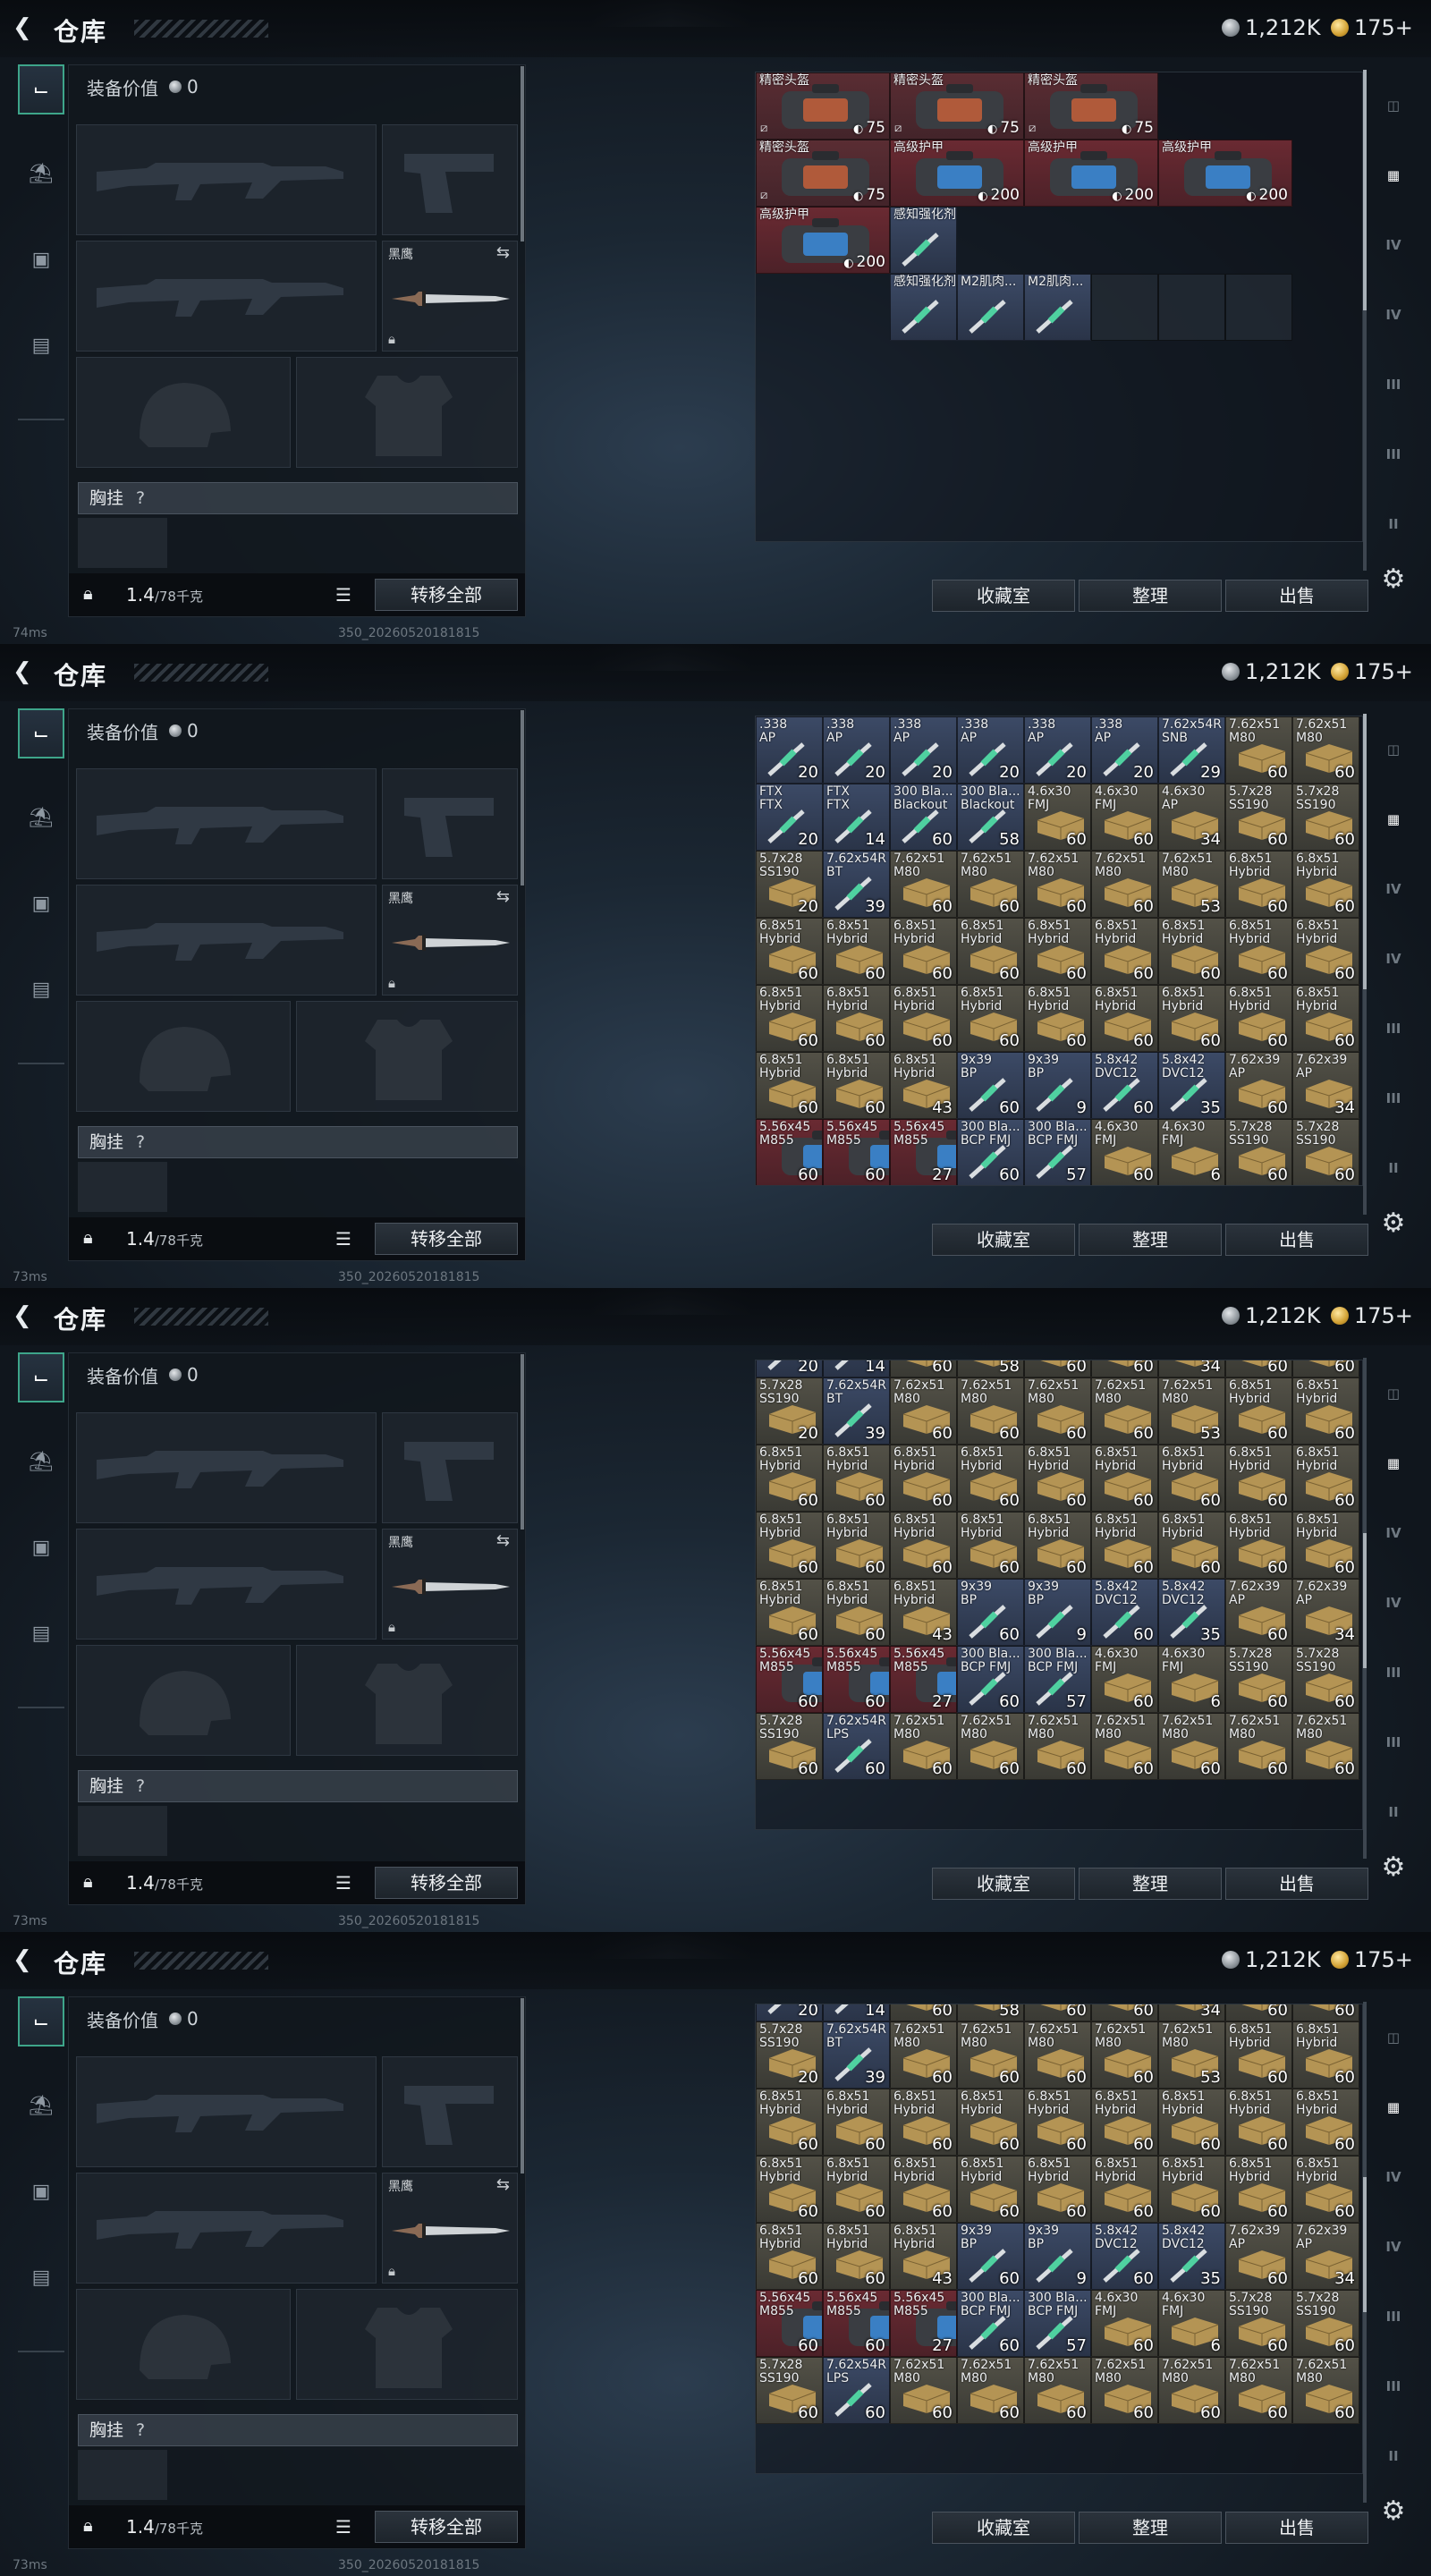  What do you see at coordinates (1326, 1085) in the screenshot?
I see `item-cell: 7.62x39 AP 34` at bounding box center [1326, 1085].